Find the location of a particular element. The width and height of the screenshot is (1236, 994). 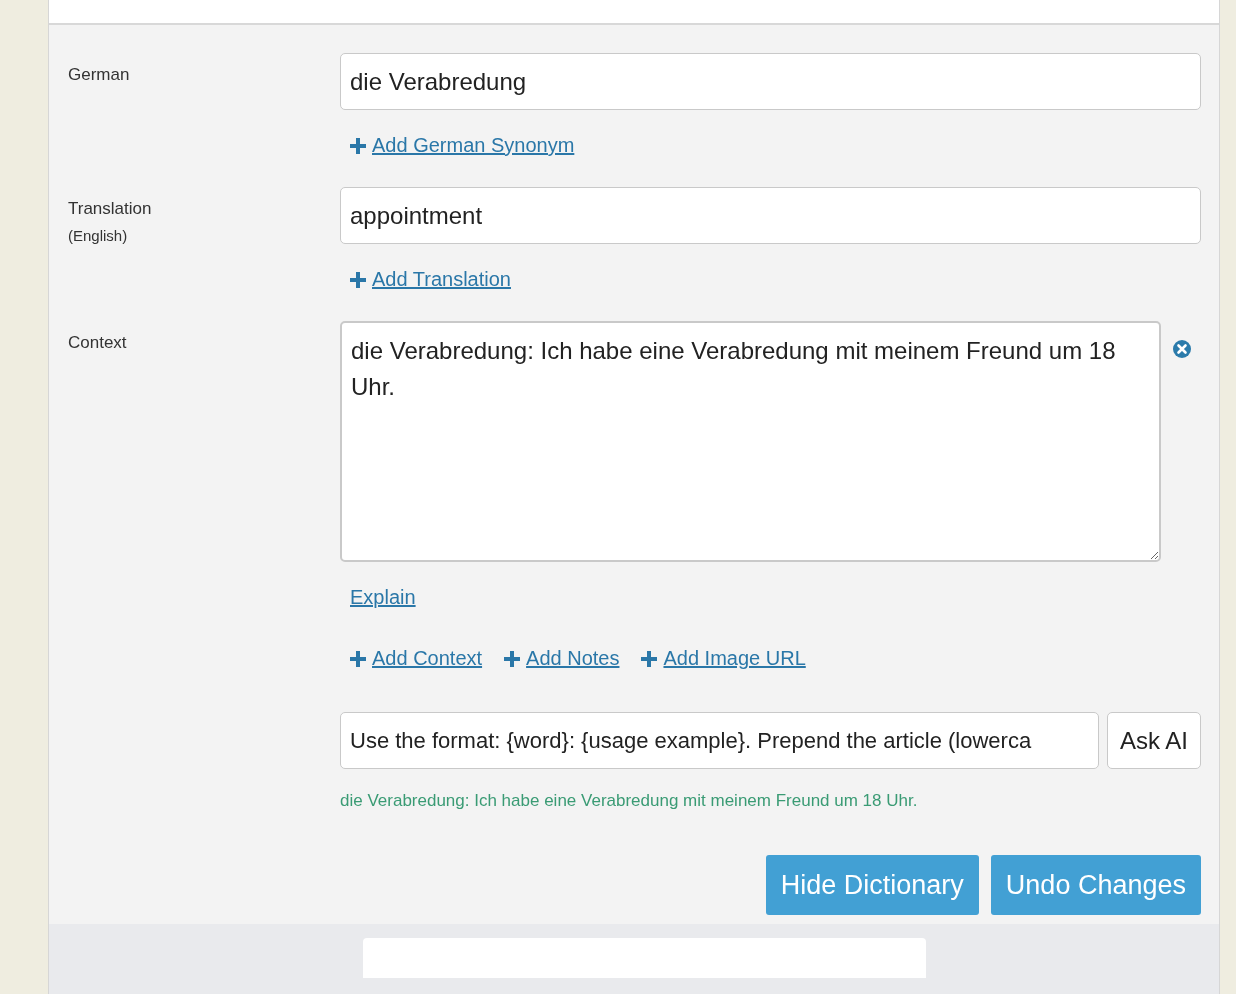

ask-ai-button: Ask AI is located at coordinates (1153, 740).